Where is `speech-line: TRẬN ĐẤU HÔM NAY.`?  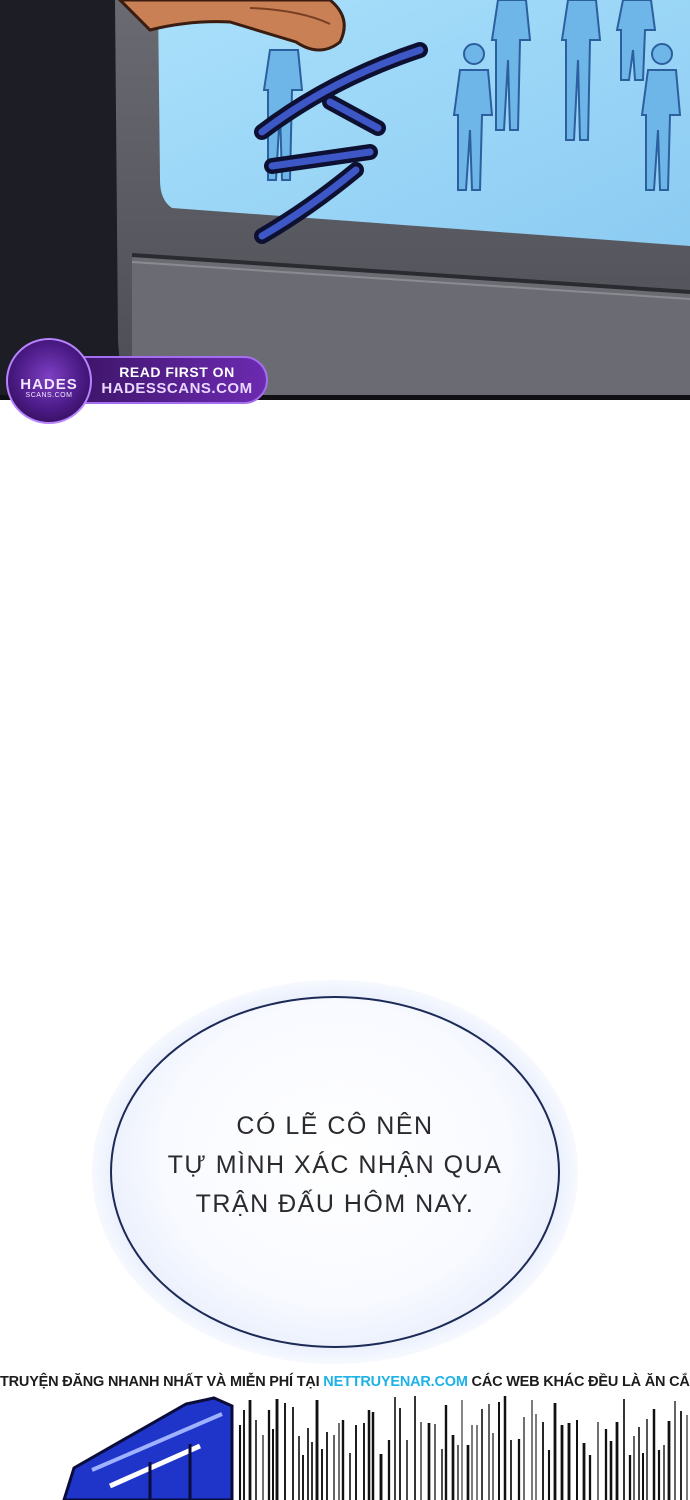 speech-line: TRẬN ĐẤU HÔM NAY. is located at coordinates (335, 1203).